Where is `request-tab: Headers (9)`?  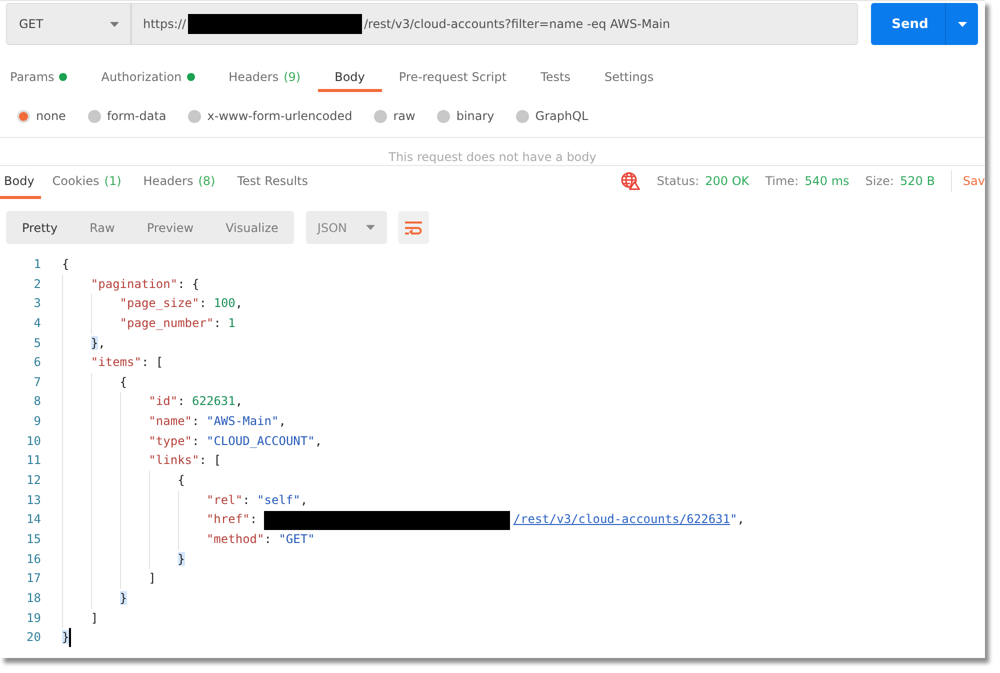 request-tab: Headers (9) is located at coordinates (265, 77).